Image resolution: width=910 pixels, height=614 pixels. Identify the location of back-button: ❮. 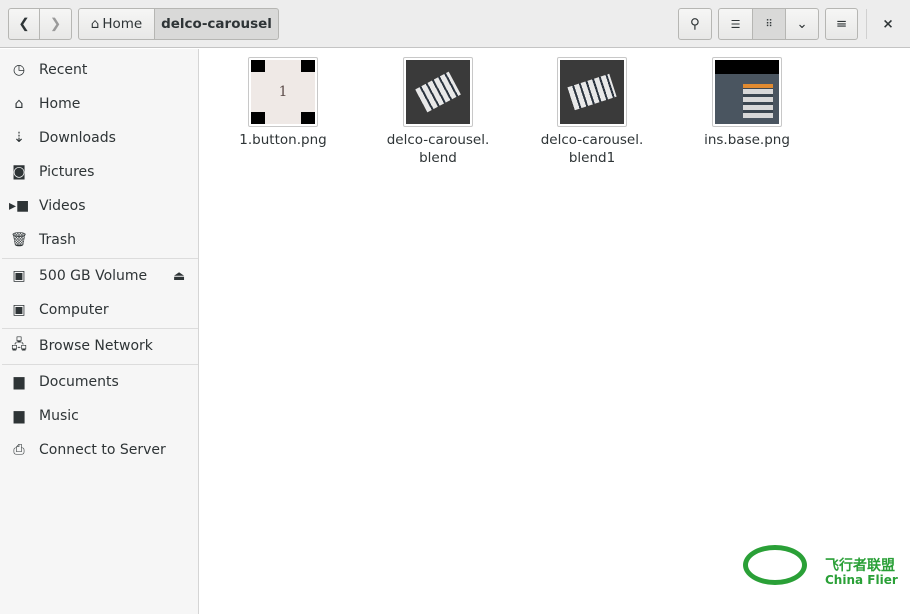
(24, 24).